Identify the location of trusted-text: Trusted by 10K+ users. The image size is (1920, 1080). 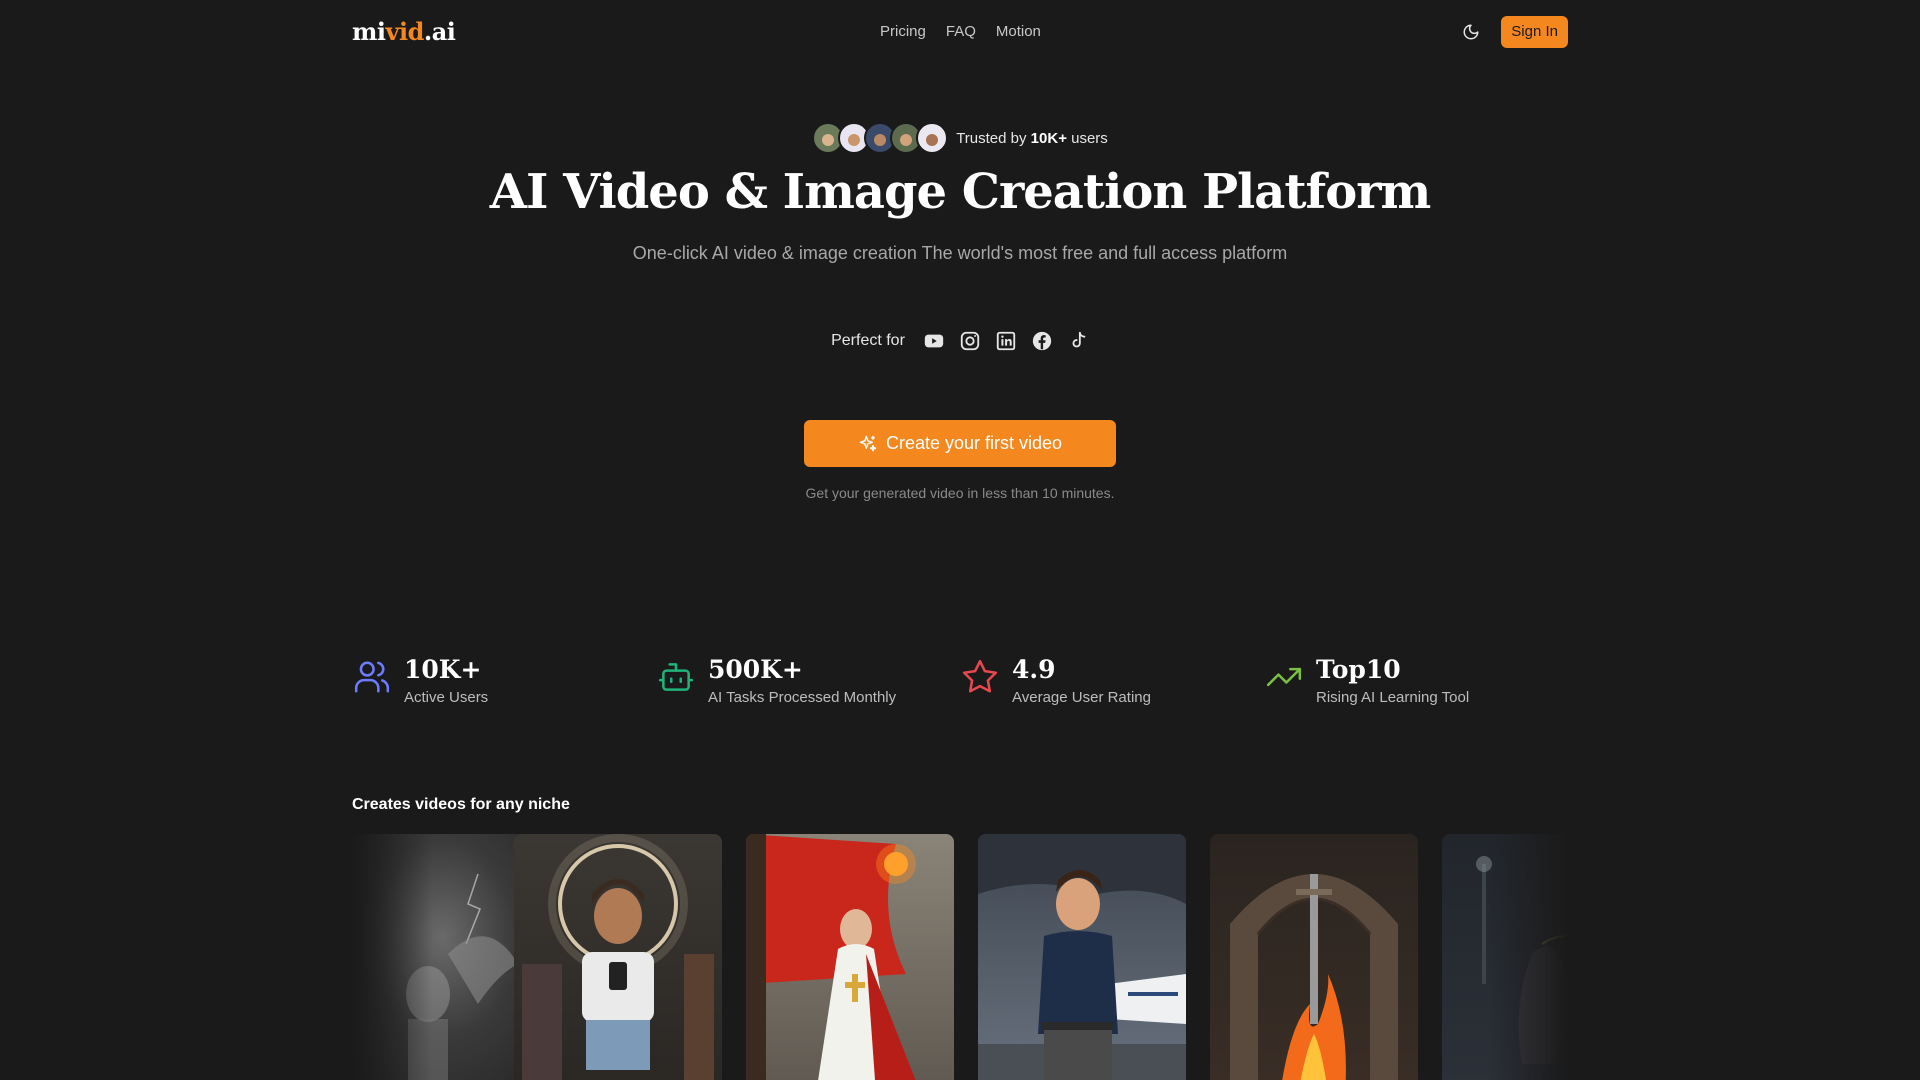
(1032, 138).